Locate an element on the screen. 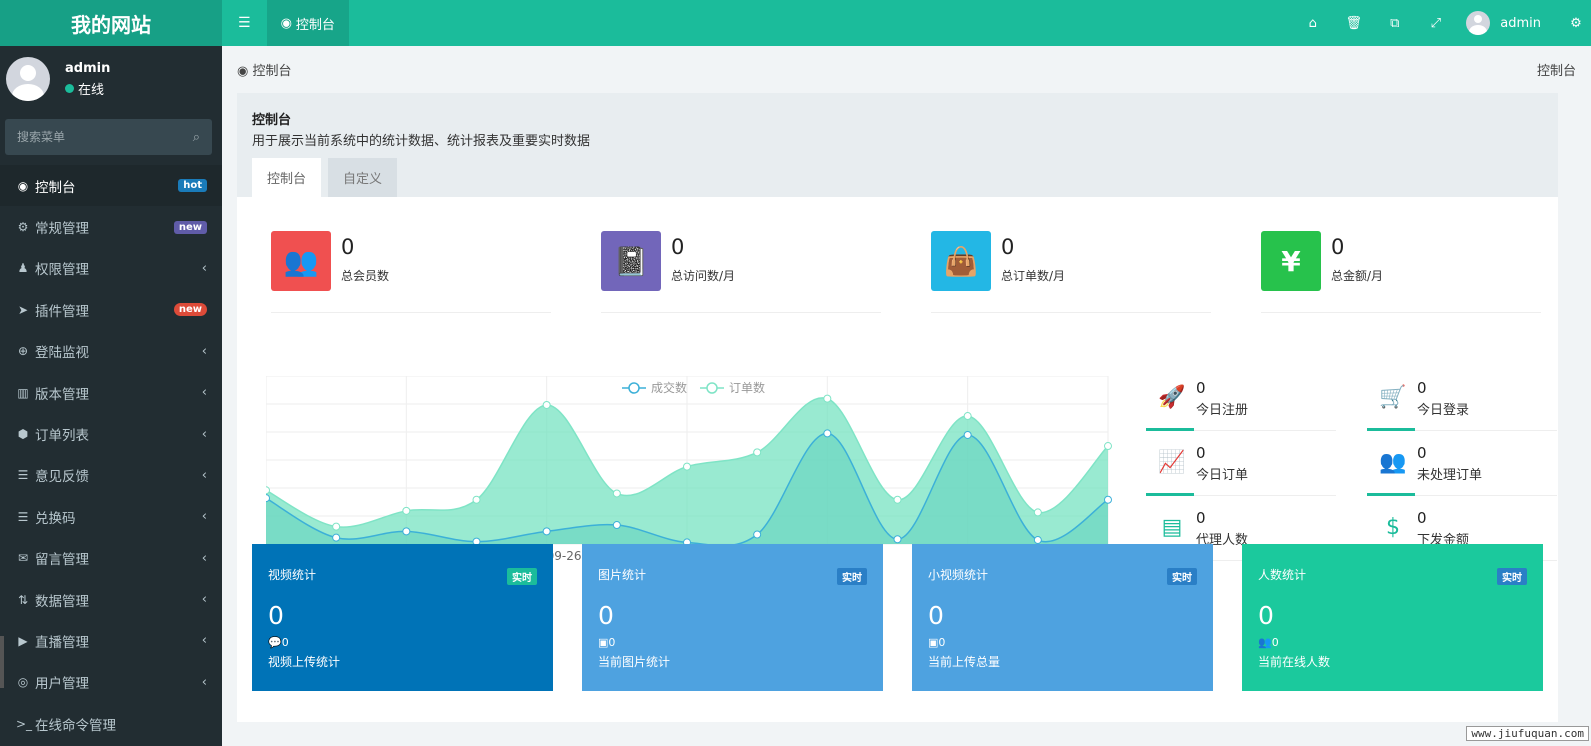 This screenshot has height=746, width=1591. watermark: www.jiufuquan.com is located at coordinates (1527, 733).